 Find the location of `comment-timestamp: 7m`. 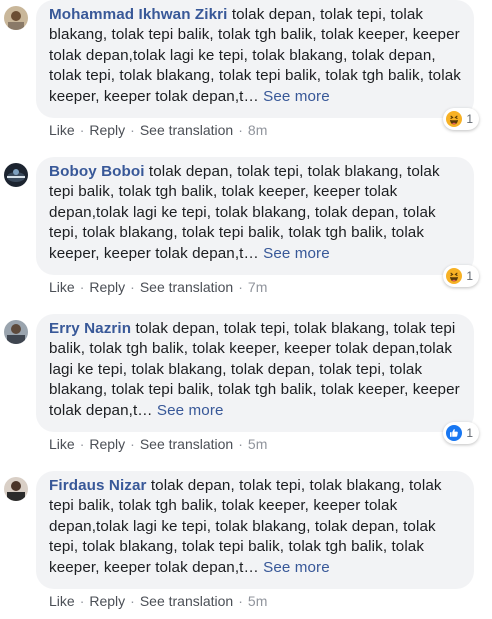

comment-timestamp: 7m is located at coordinates (257, 287).